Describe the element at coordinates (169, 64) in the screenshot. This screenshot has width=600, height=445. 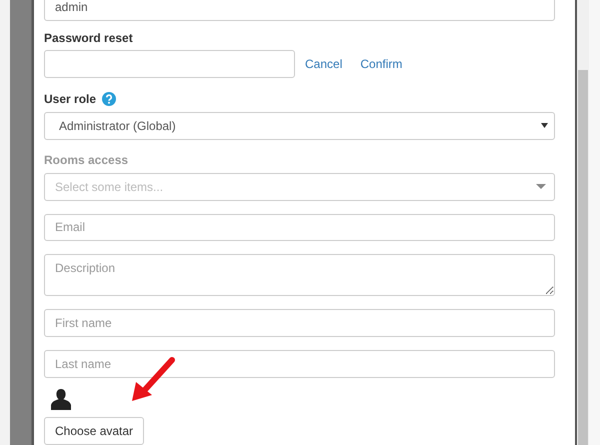
I see `password-field` at that location.